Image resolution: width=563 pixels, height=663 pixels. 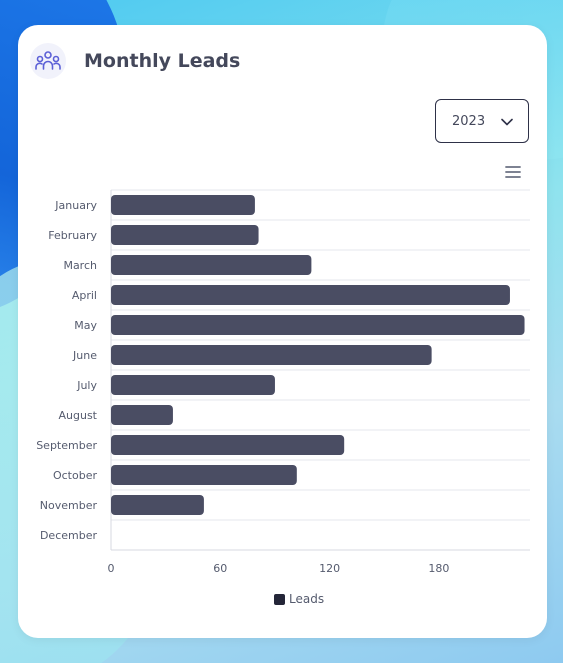 What do you see at coordinates (84, 355) in the screenshot?
I see `y-tick-label: June` at bounding box center [84, 355].